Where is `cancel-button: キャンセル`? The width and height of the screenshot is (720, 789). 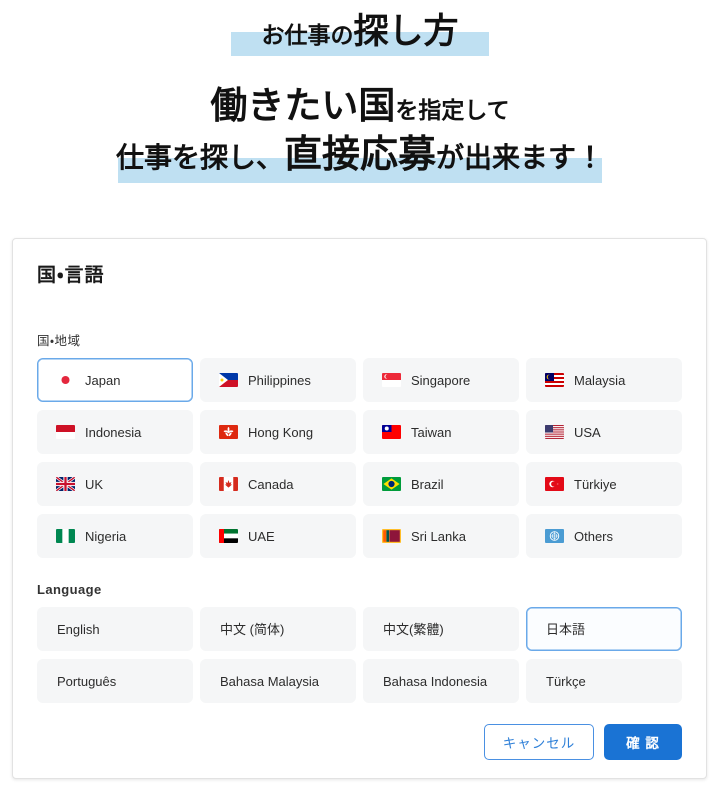 cancel-button: キャンセル is located at coordinates (539, 742).